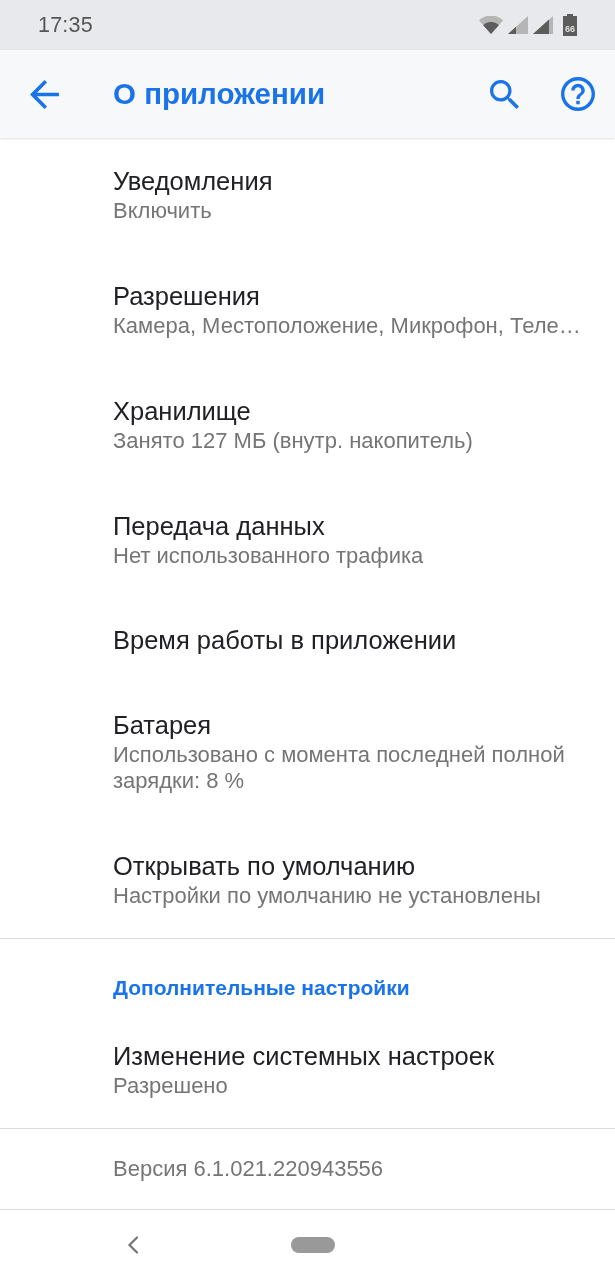 The width and height of the screenshot is (615, 1280). I want to click on help-button, so click(578, 94).